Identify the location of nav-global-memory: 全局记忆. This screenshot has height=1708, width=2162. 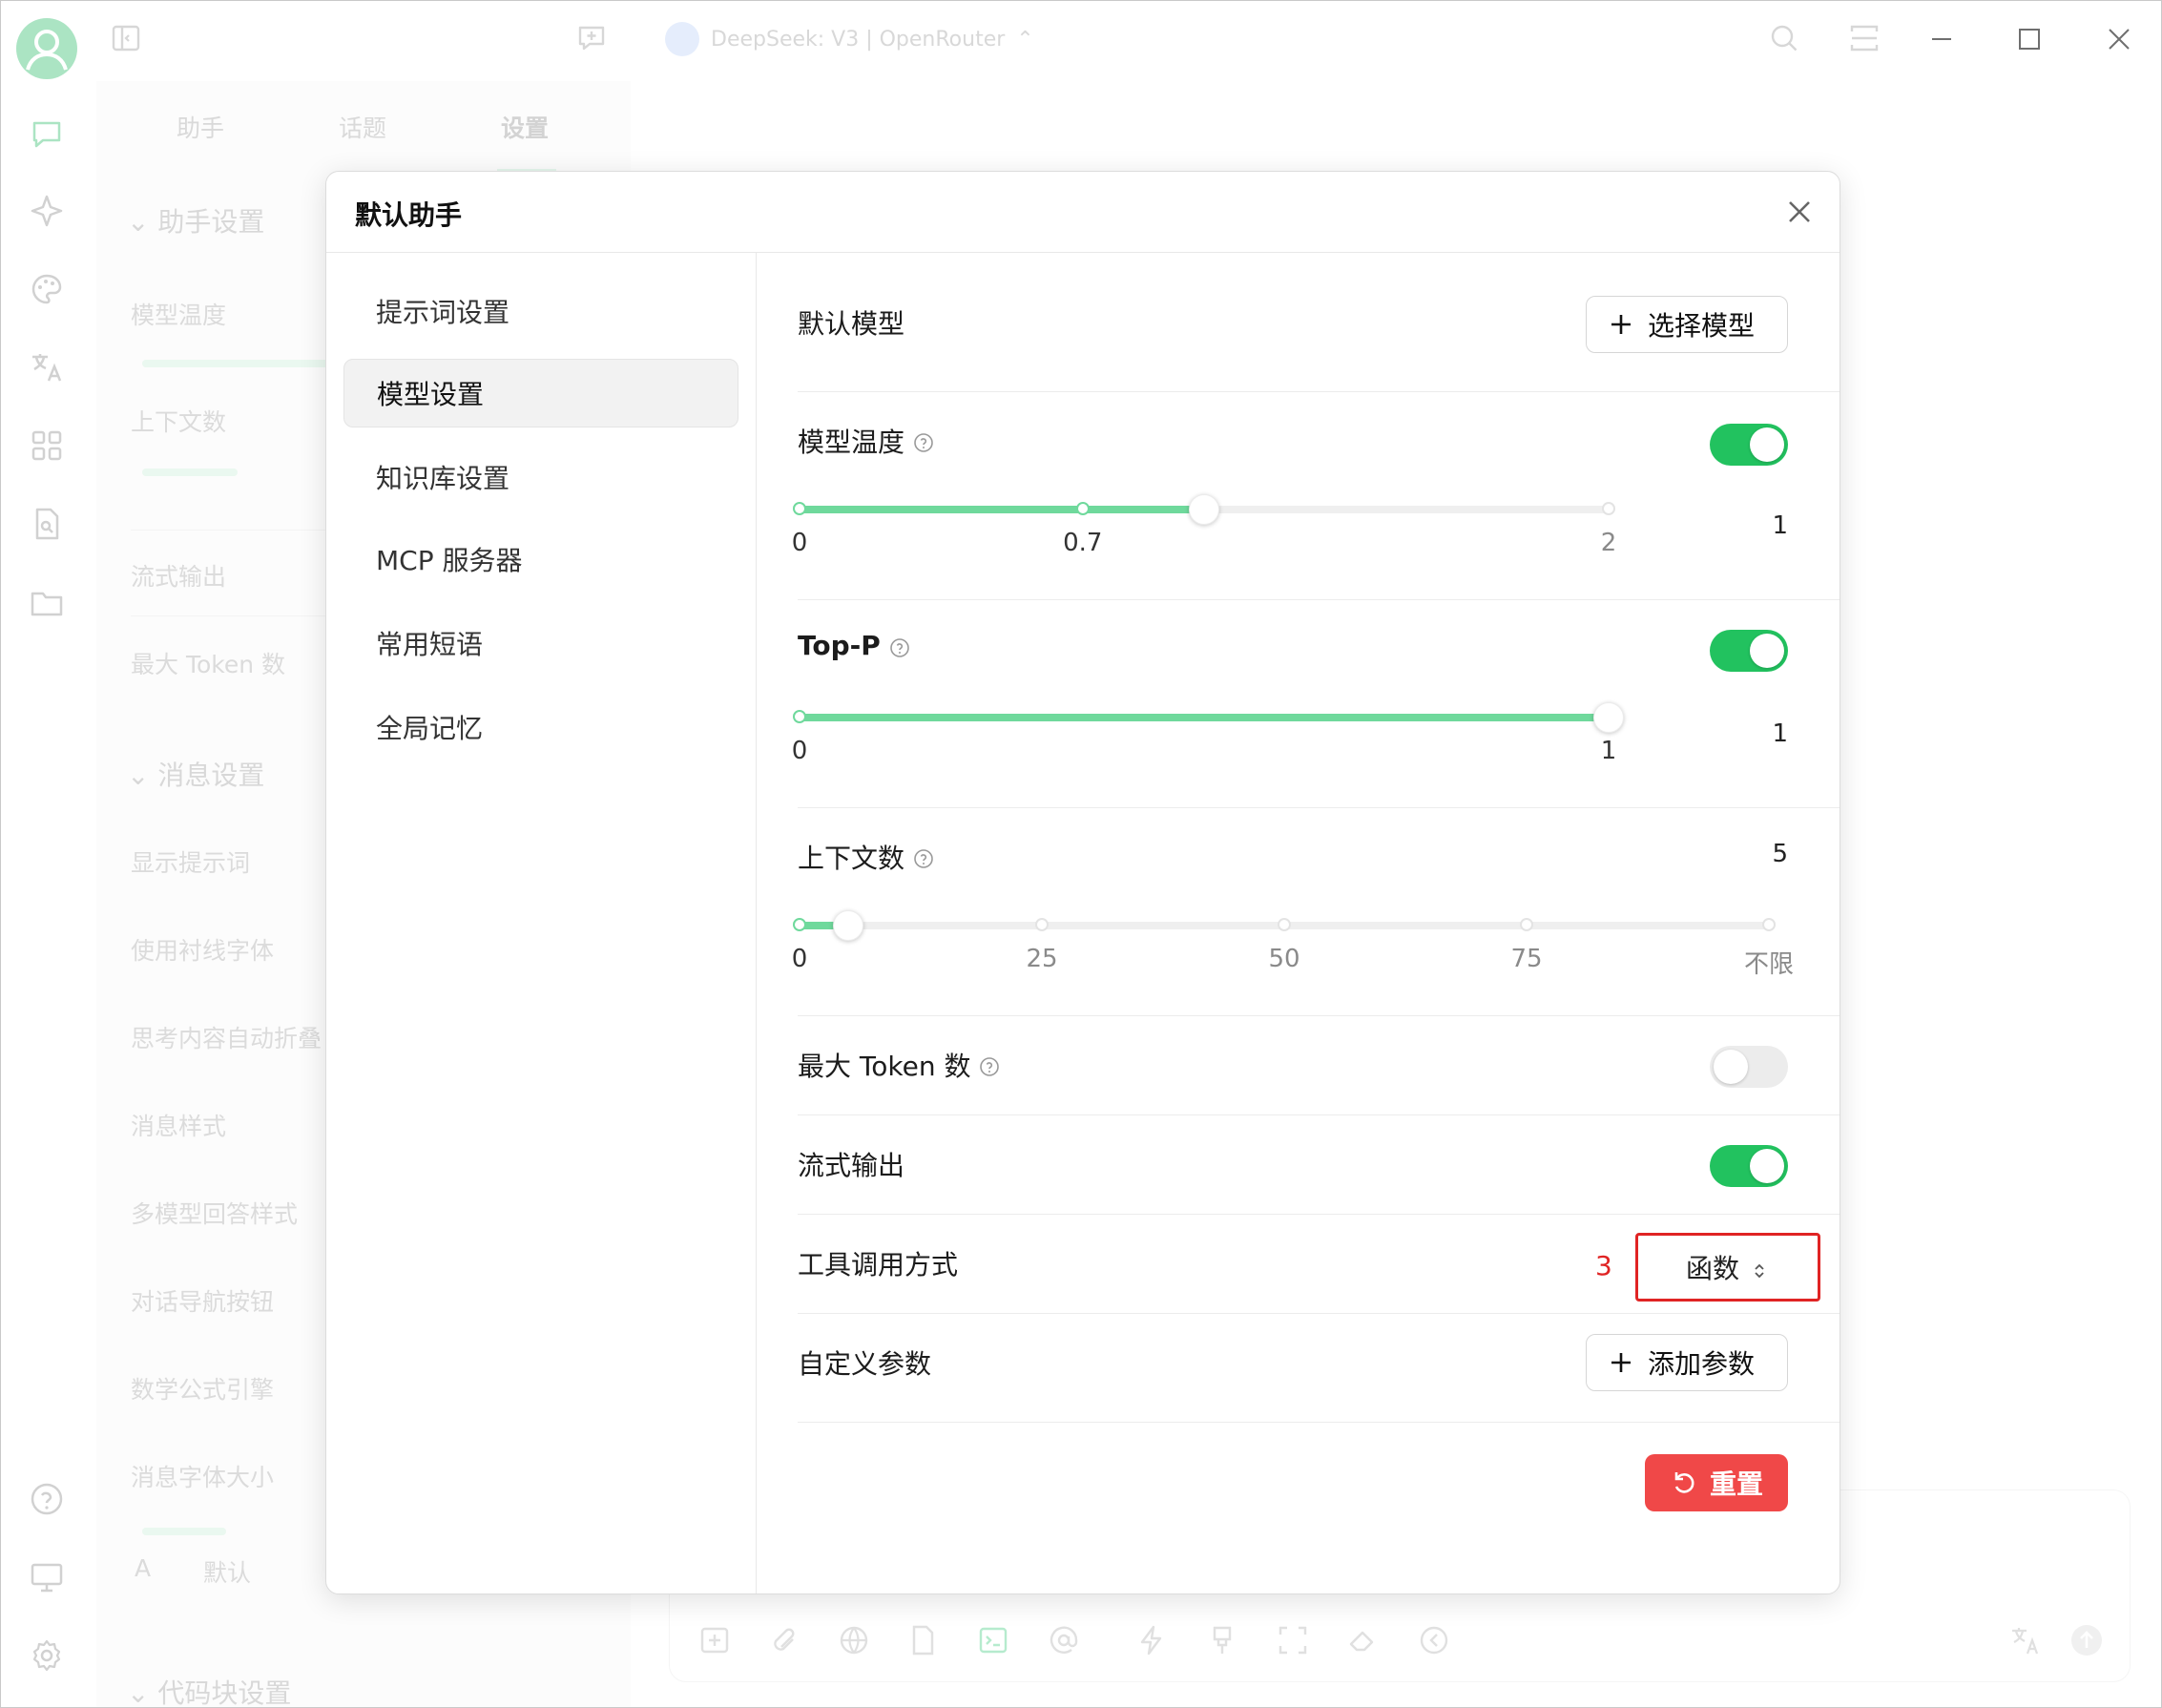
(540, 727).